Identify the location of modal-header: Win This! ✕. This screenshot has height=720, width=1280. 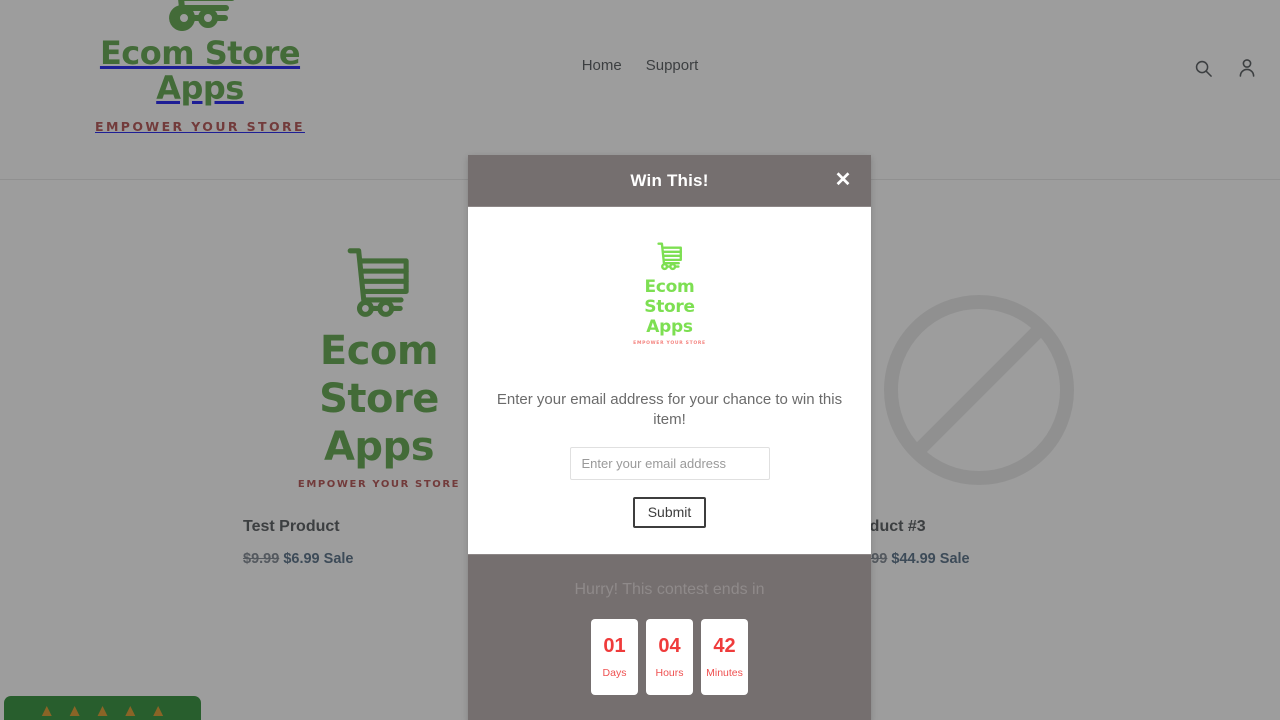
(669, 181).